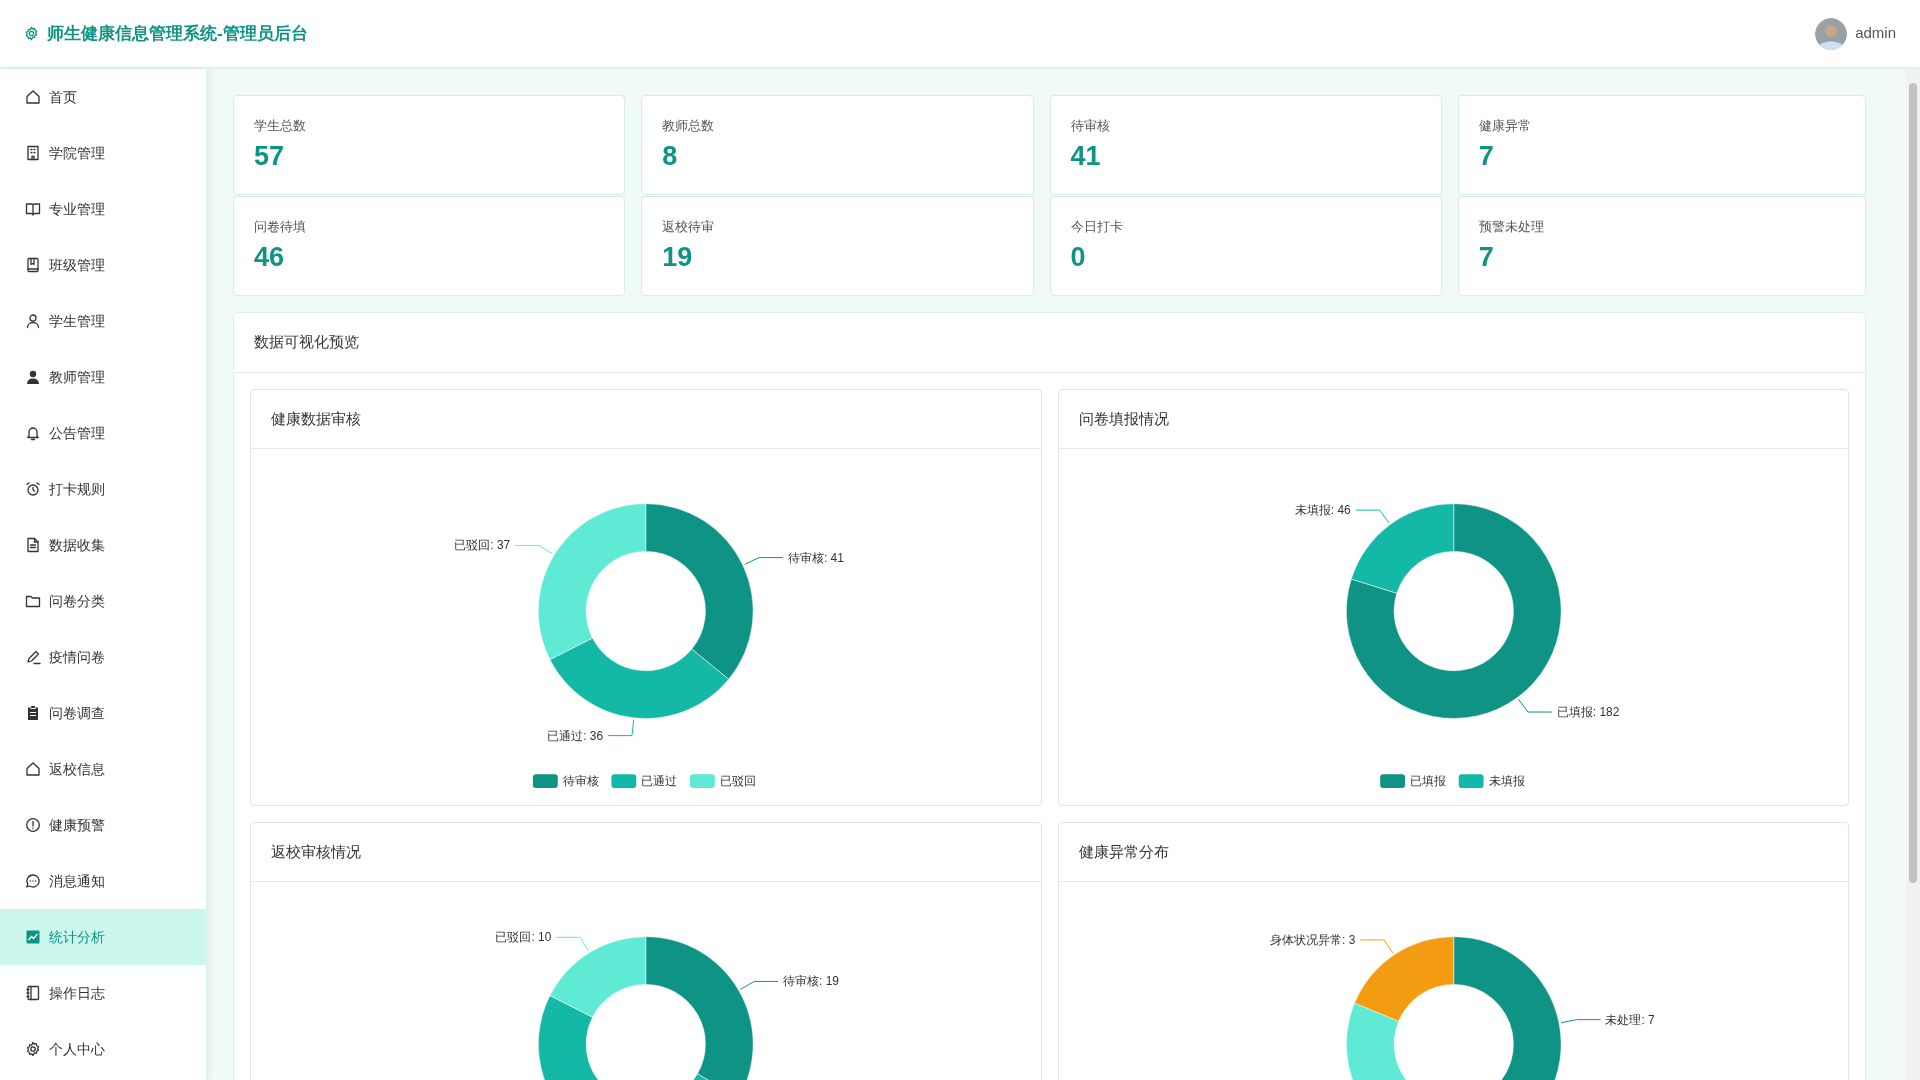  What do you see at coordinates (1831, 33) in the screenshot?
I see `avatar` at bounding box center [1831, 33].